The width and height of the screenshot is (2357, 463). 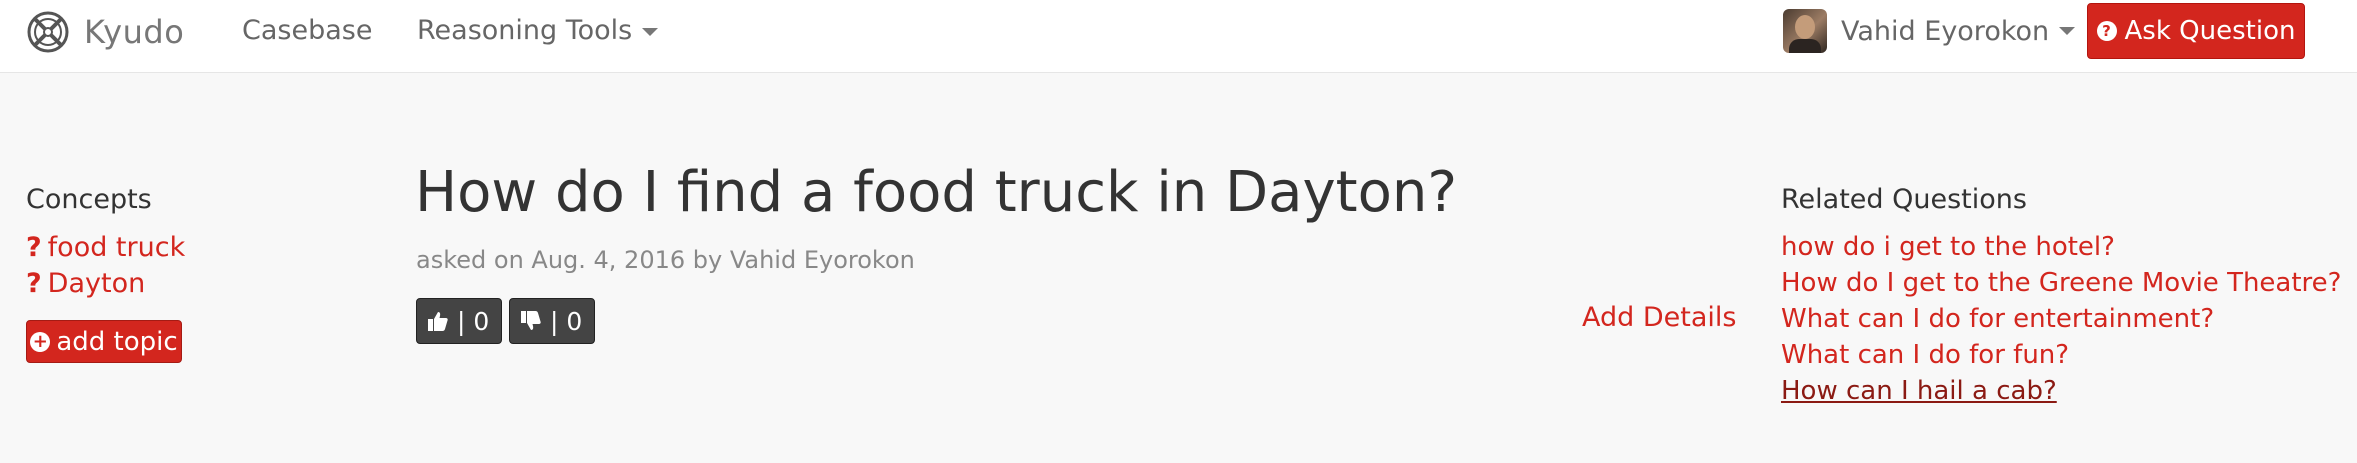 I want to click on thumbs-up-icon, so click(x=438, y=321).